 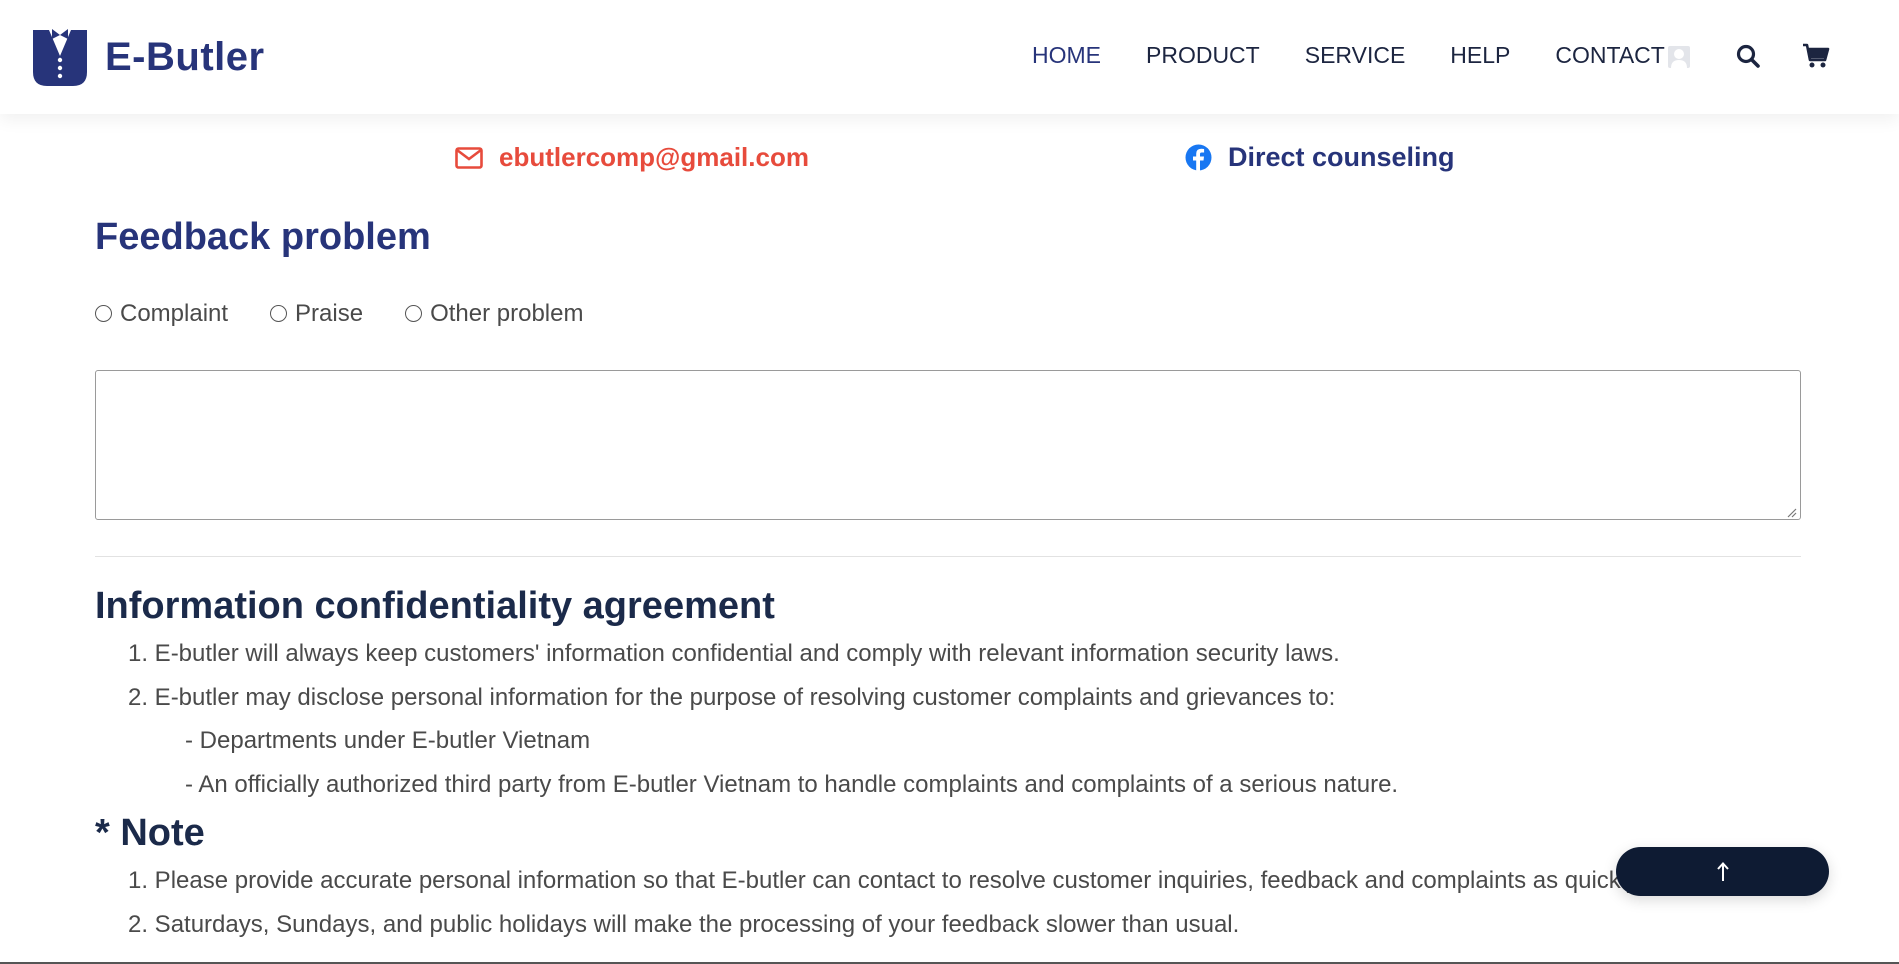 What do you see at coordinates (948, 445) in the screenshot?
I see `feedback-textarea` at bounding box center [948, 445].